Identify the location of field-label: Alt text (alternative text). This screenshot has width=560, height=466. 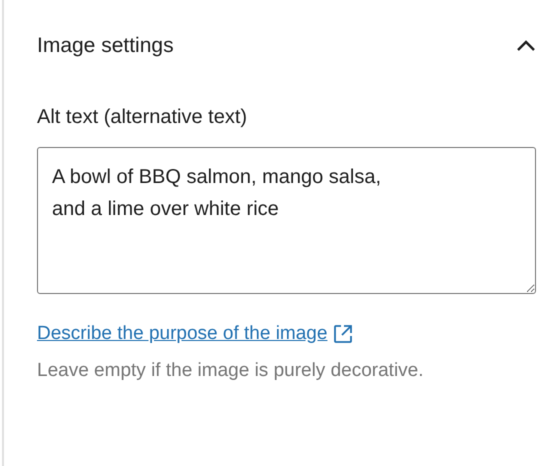
(142, 117).